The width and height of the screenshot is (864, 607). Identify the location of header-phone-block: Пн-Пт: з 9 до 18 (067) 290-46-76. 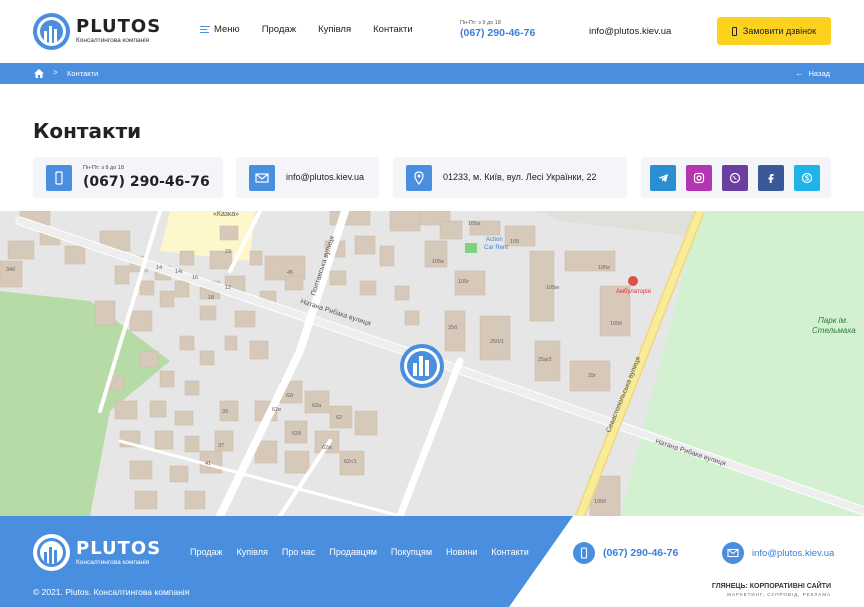
(497, 29).